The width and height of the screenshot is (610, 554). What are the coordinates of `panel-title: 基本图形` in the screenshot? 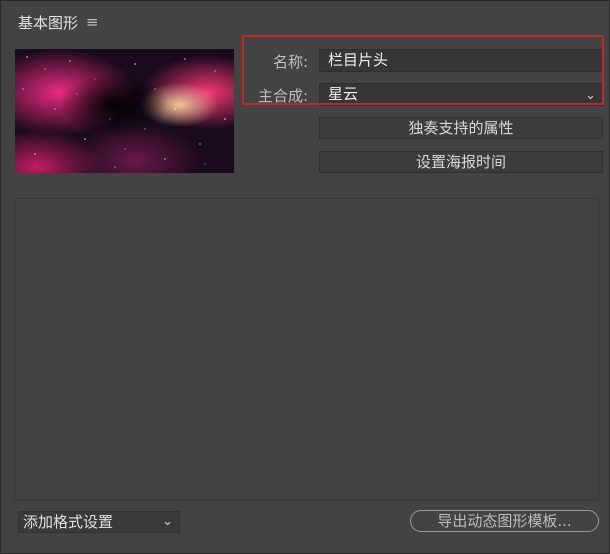 It's located at (48, 22).